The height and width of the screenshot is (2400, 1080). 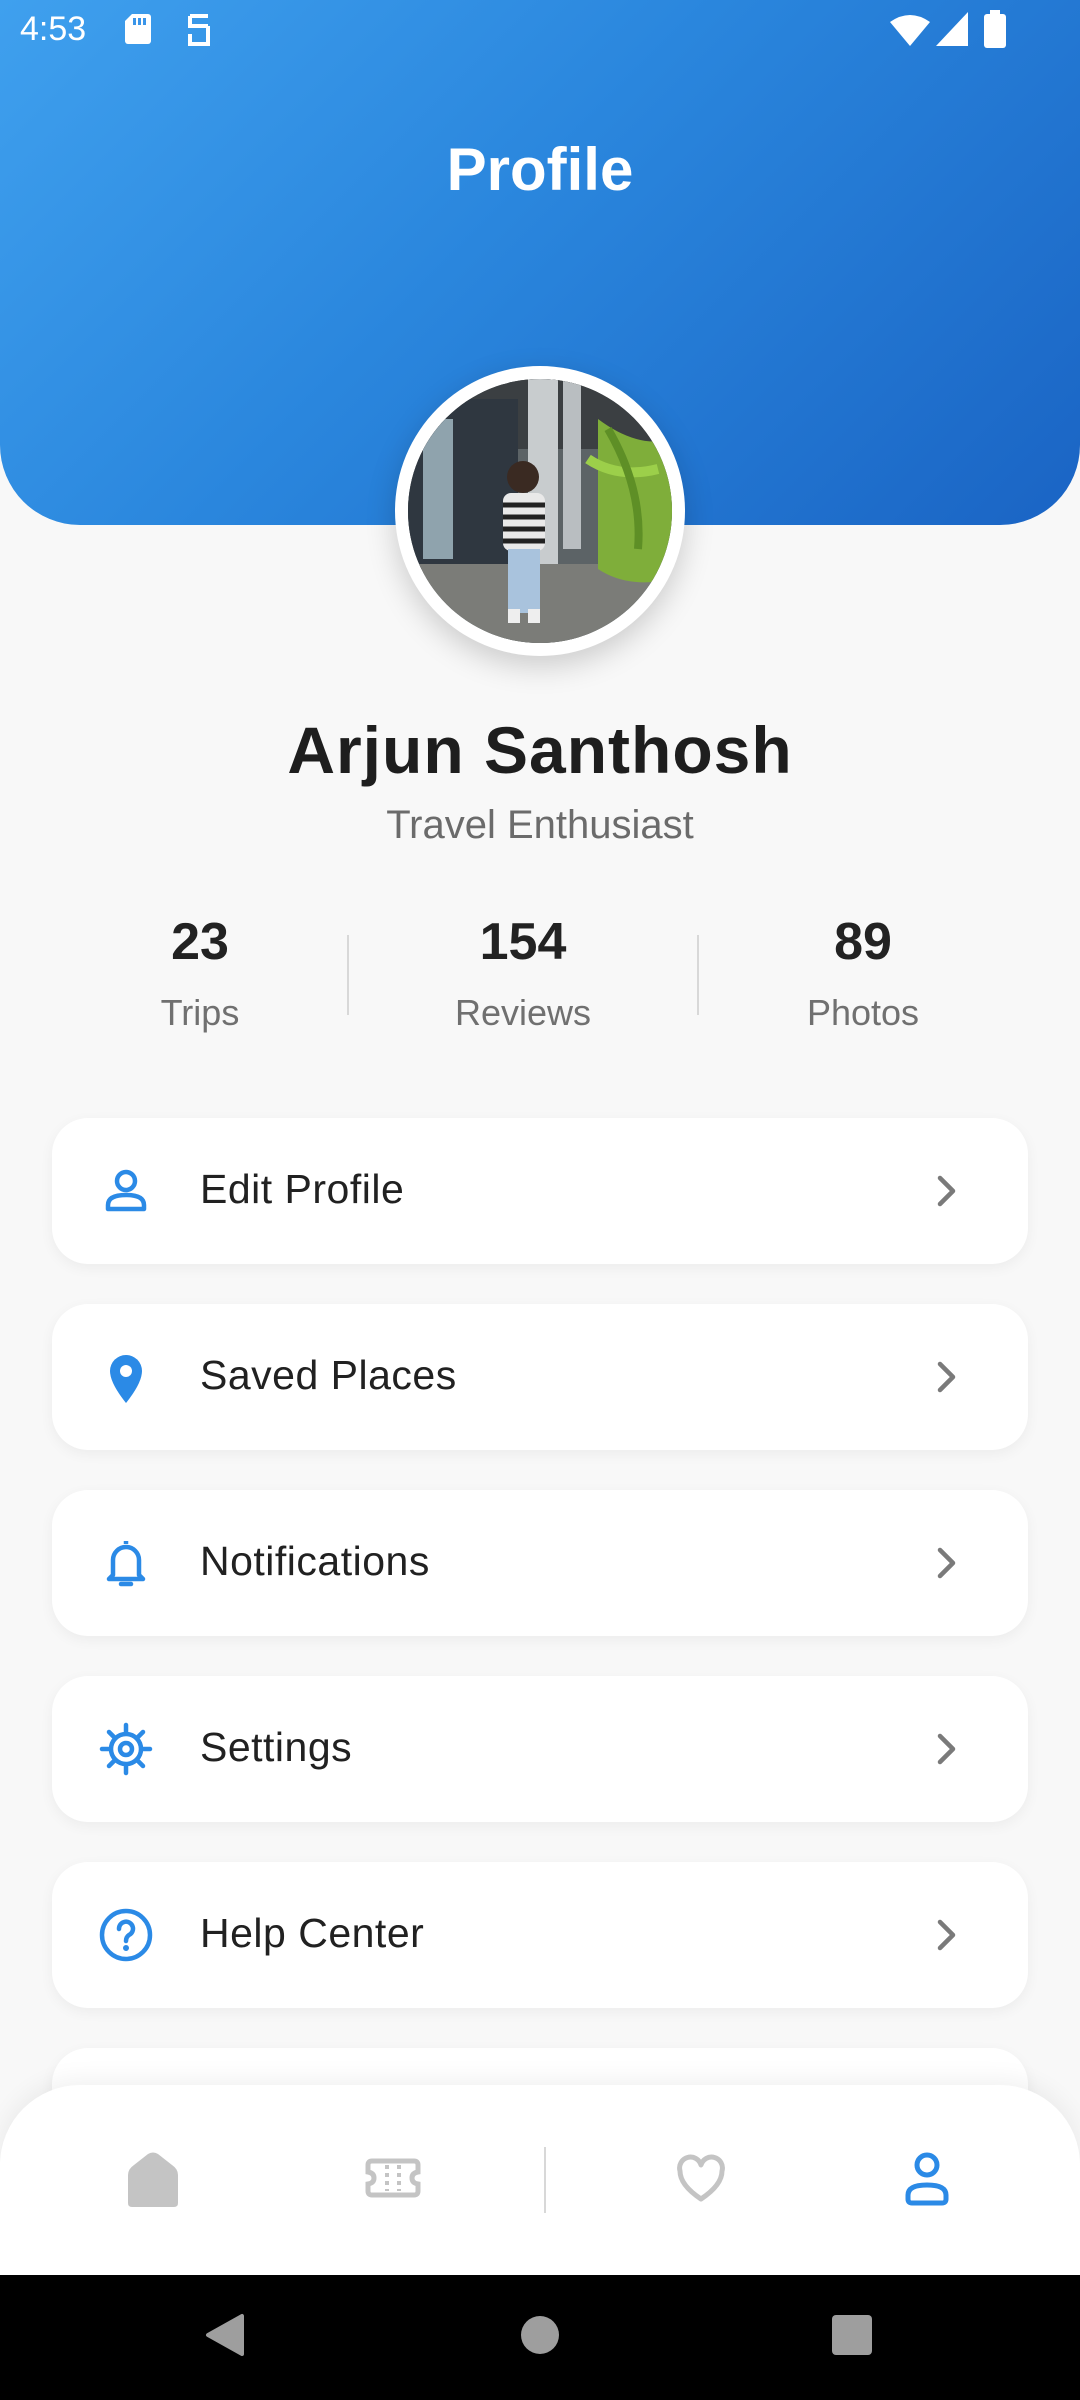 What do you see at coordinates (910, 30) in the screenshot?
I see `wifi-icon` at bounding box center [910, 30].